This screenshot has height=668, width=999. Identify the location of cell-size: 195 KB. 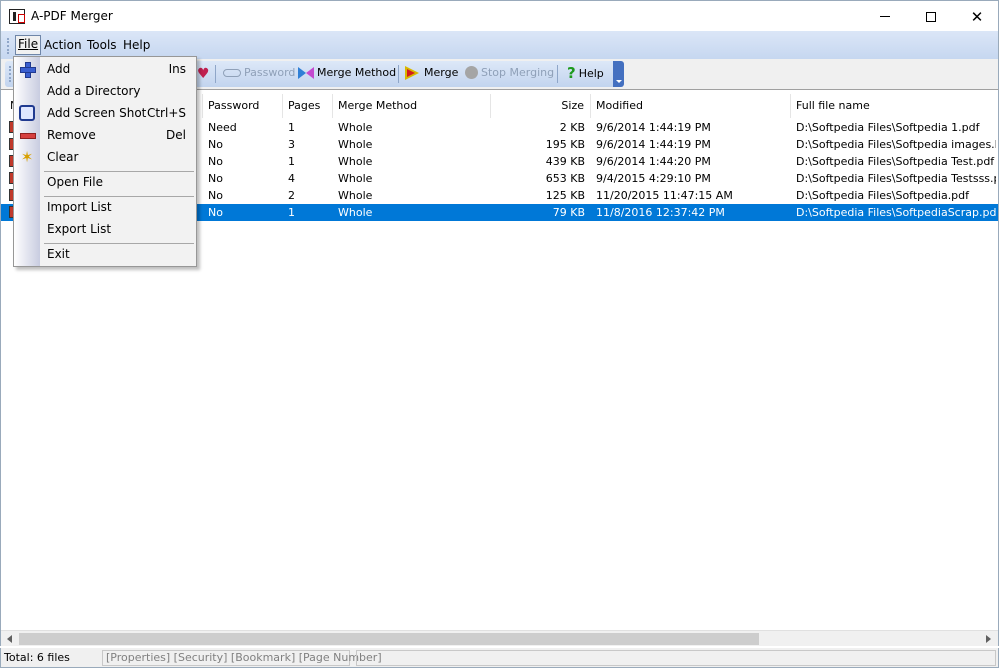
(565, 144).